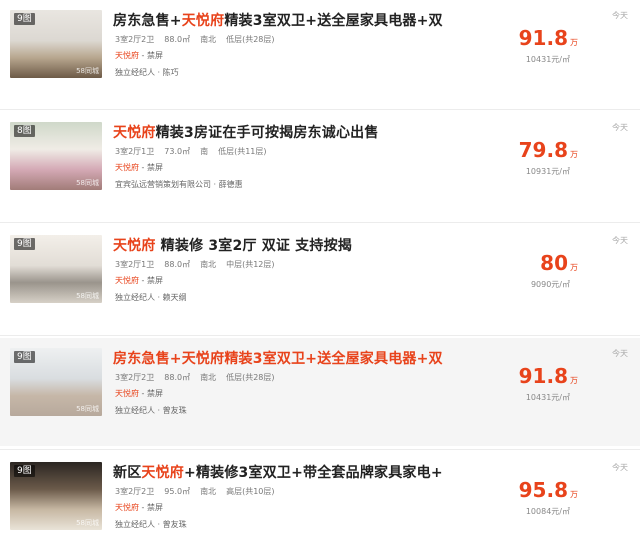 This screenshot has height=543, width=640. I want to click on unit-price: 10931元/㎡, so click(547, 171).